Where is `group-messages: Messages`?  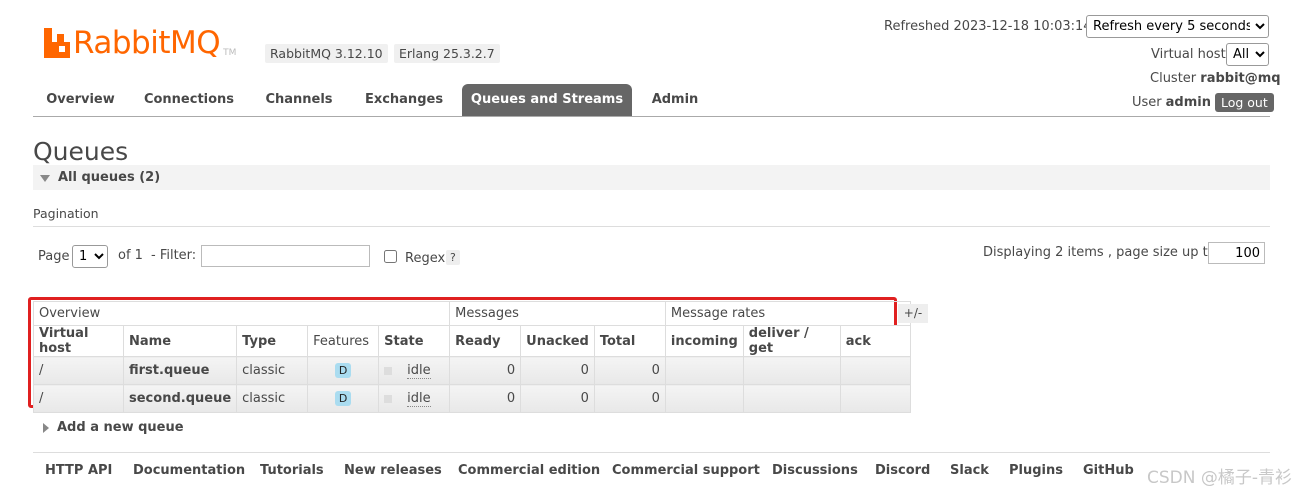
group-messages: Messages is located at coordinates (557, 313).